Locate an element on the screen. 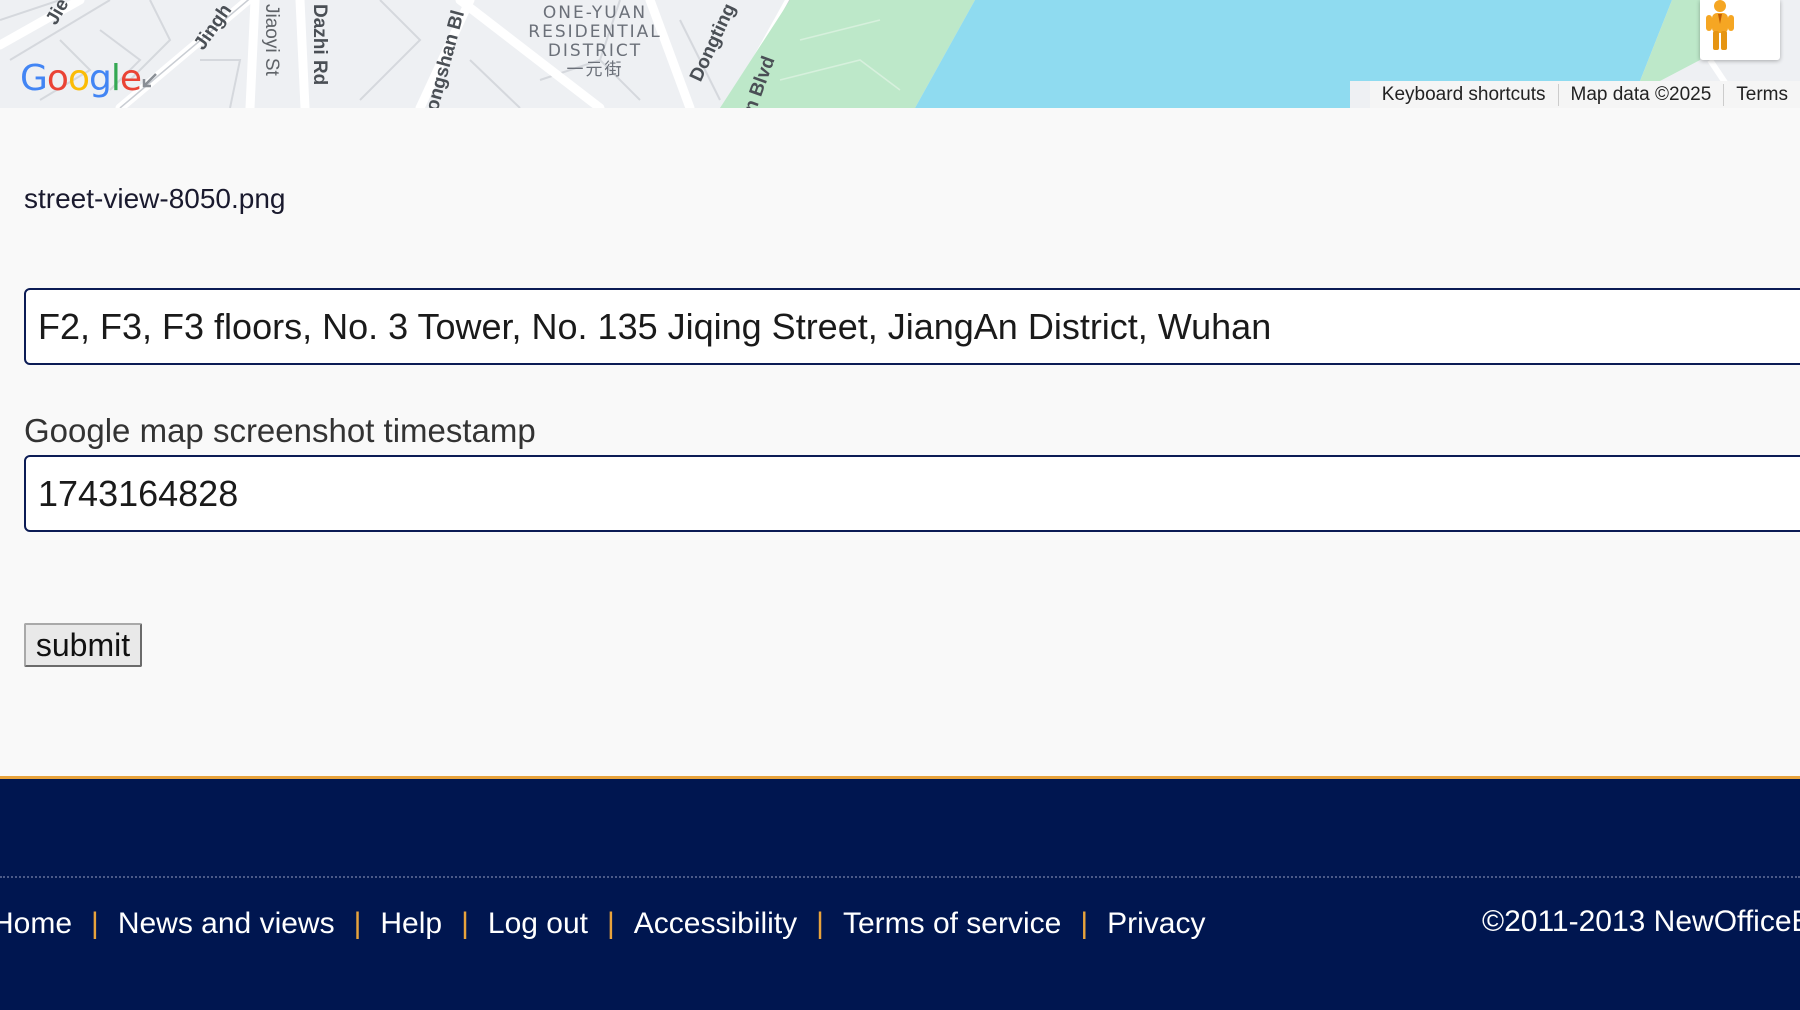 The image size is (1800, 1010). footer-link-terms: Terms of service is located at coordinates (952, 924).